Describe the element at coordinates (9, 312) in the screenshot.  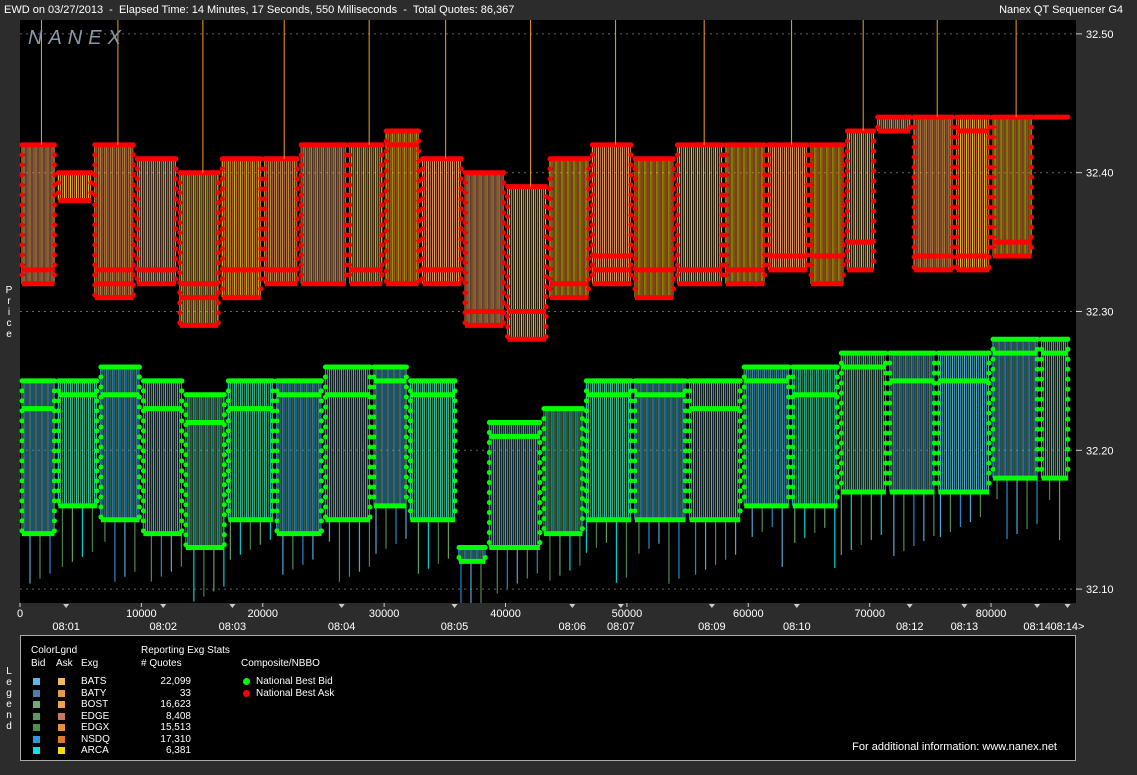
I see `price-axis-label: Price` at that location.